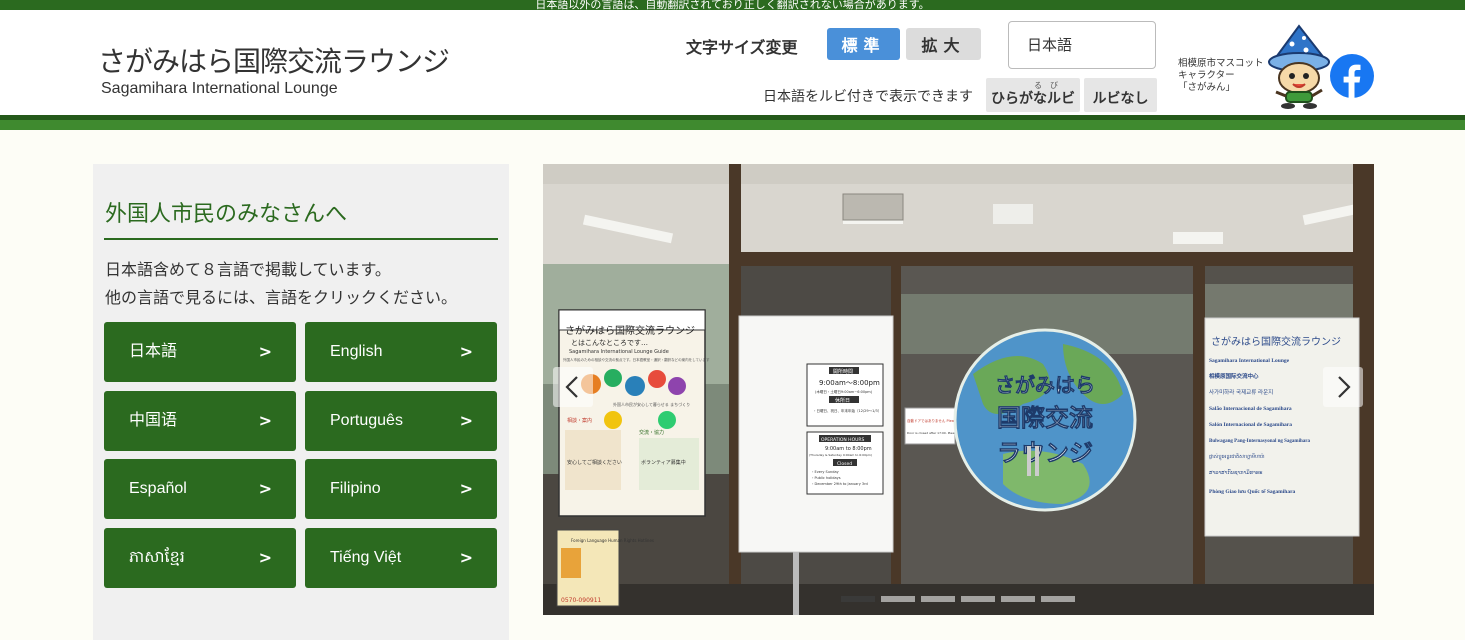  Describe the element at coordinates (226, 214) in the screenshot. I see `panel-title: 外国人市民のみなさんへ` at that location.